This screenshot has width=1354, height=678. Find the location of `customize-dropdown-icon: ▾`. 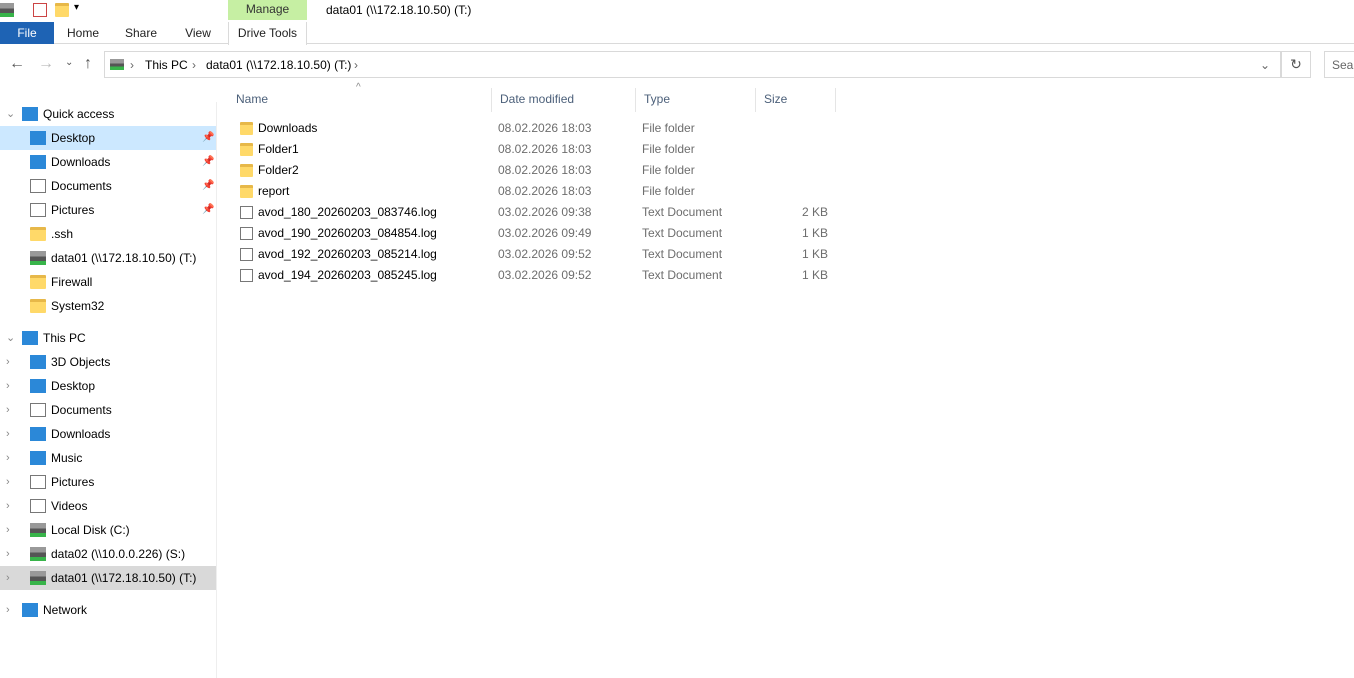

customize-dropdown-icon: ▾ is located at coordinates (76, 7).